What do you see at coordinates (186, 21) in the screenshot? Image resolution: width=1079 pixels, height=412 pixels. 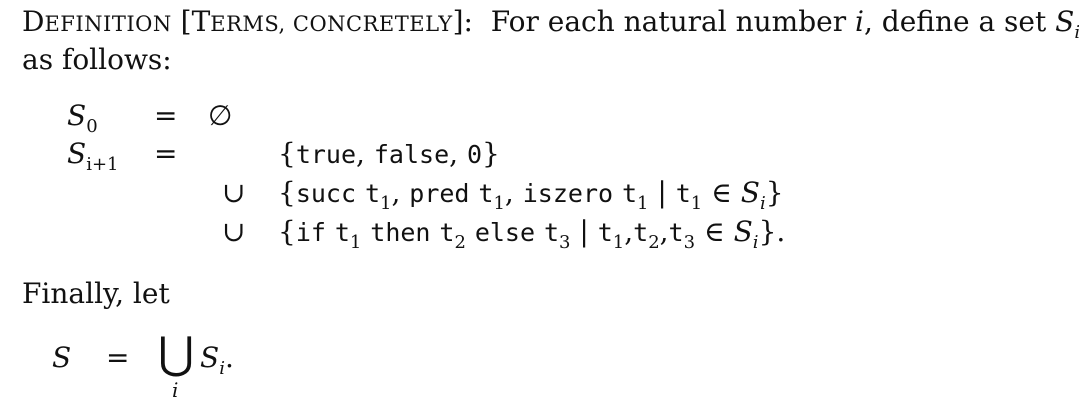 I see `bracket-open: [` at bounding box center [186, 21].